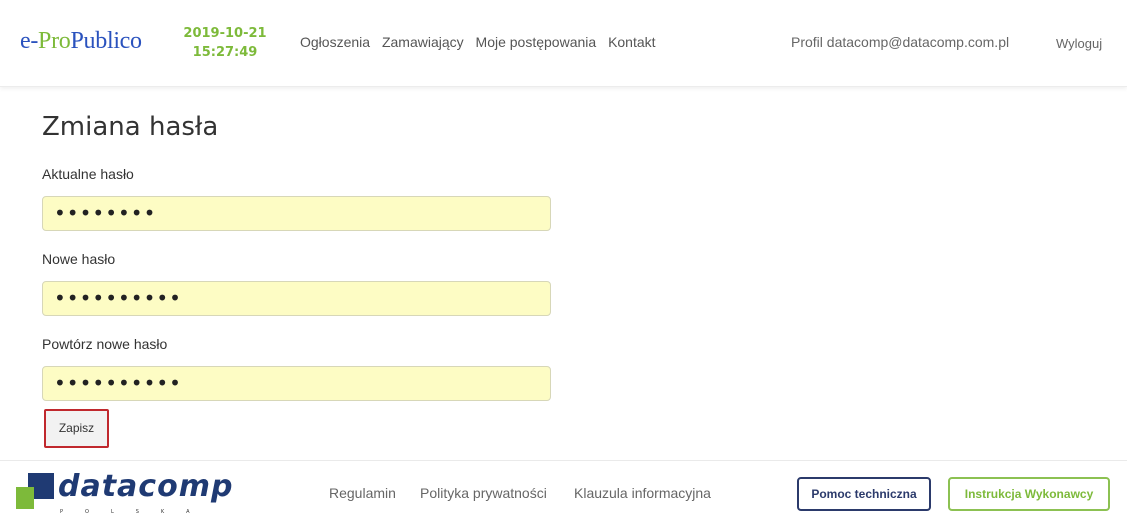 This screenshot has width=1127, height=515. What do you see at coordinates (76, 428) in the screenshot?
I see `save-button: Zapisz` at bounding box center [76, 428].